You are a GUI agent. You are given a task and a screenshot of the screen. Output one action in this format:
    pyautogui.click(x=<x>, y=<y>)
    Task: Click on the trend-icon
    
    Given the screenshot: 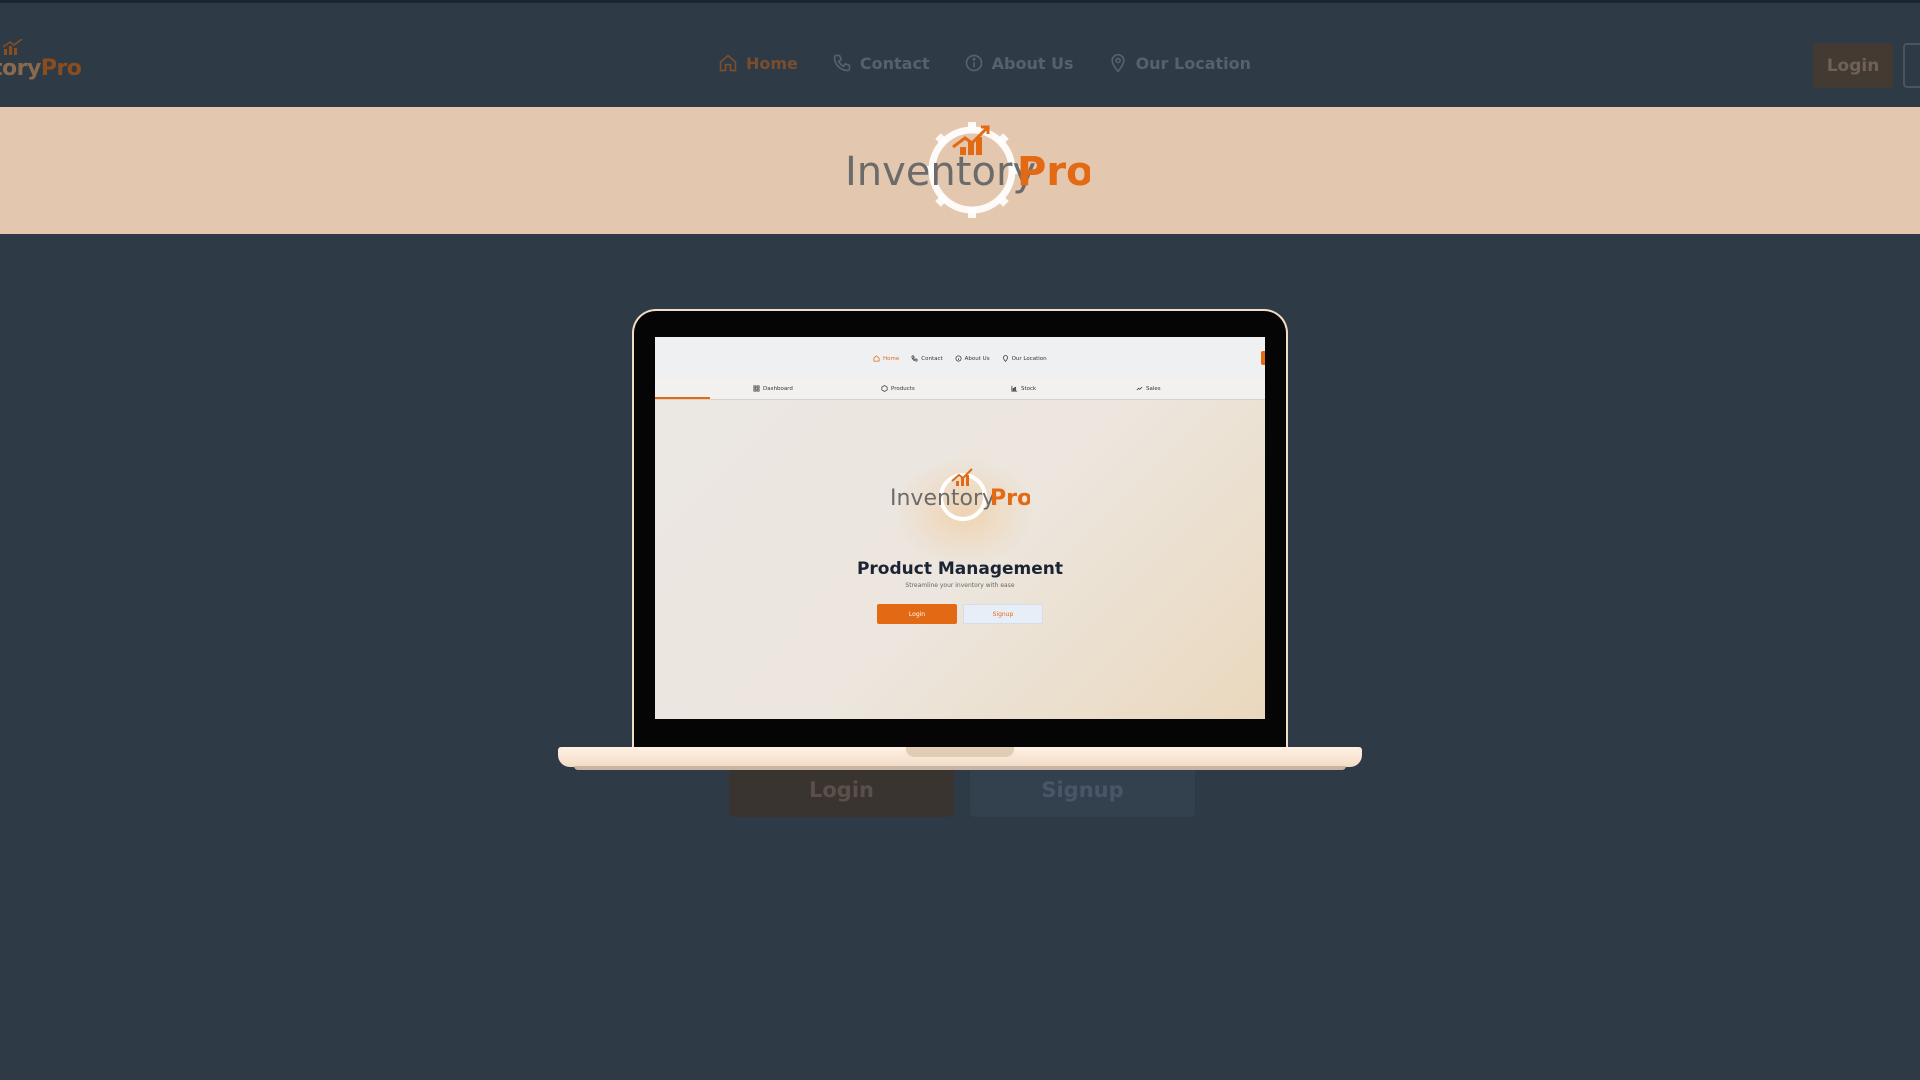 What is the action you would take?
    pyautogui.click(x=1139, y=388)
    